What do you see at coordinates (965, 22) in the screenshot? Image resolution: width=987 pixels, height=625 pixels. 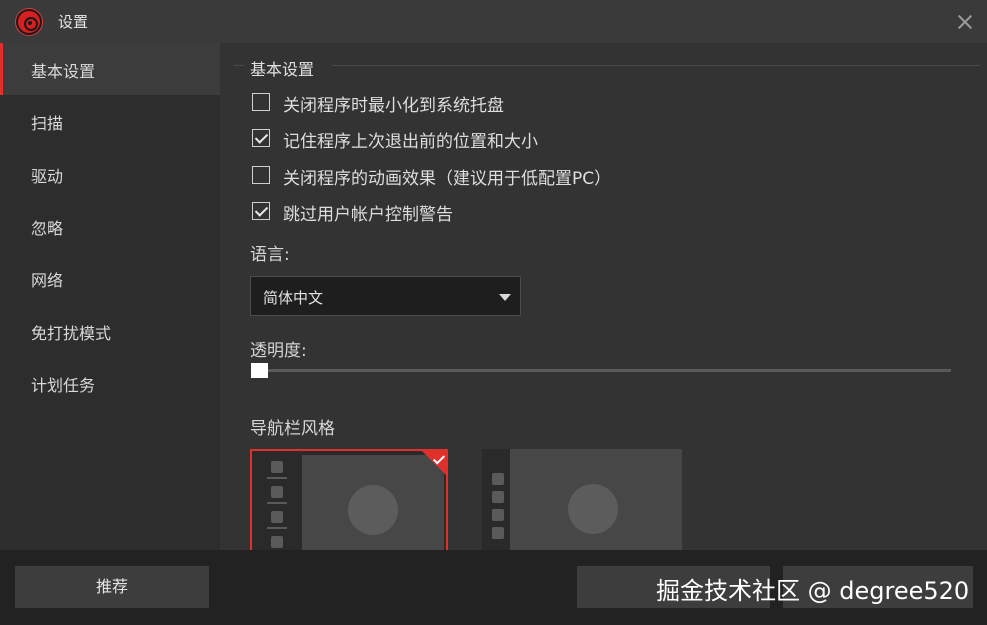 I see `close-icon` at bounding box center [965, 22].